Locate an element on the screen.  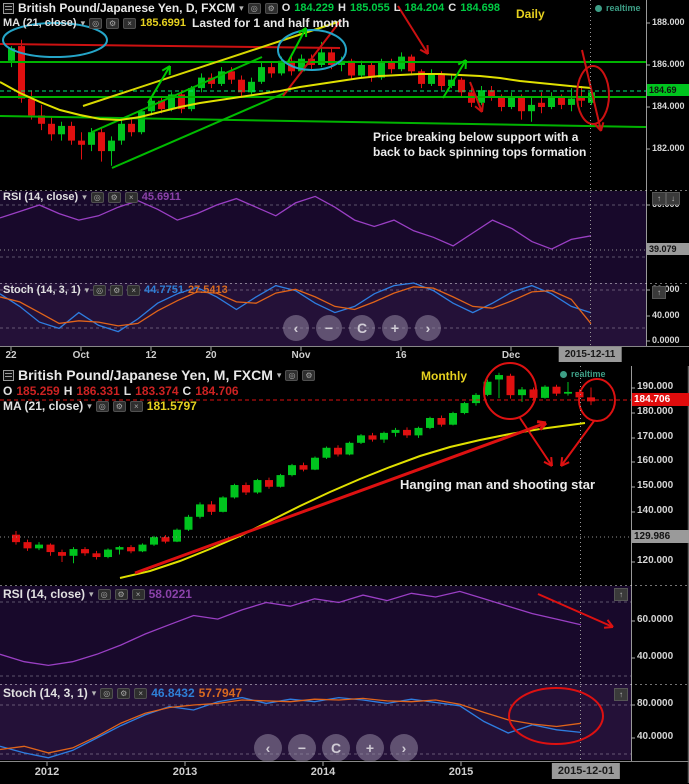
time-axis-label: 16 is located at coordinates (401, 355).